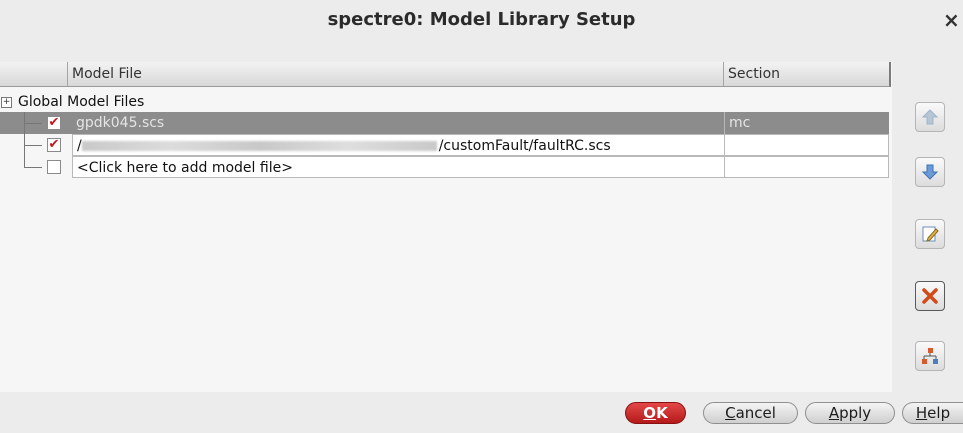  I want to click on side-toolbar, so click(929, 227).